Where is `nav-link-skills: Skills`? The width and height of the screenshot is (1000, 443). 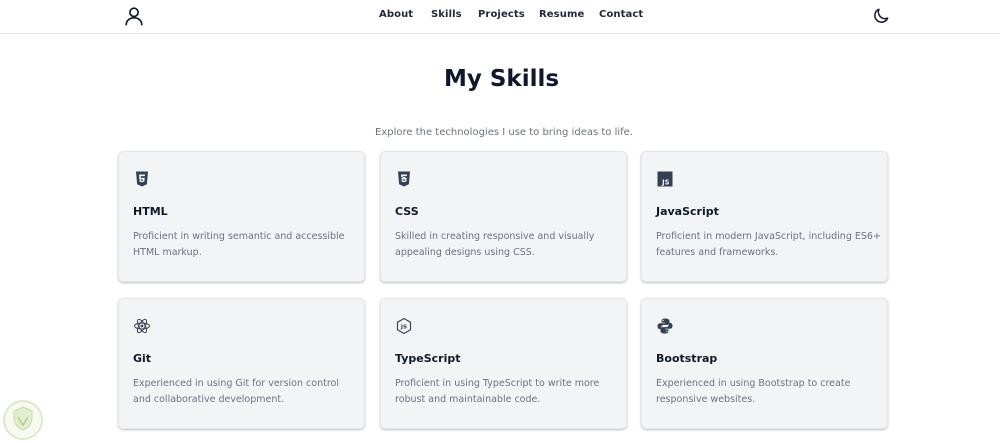
nav-link-skills: Skills is located at coordinates (446, 14).